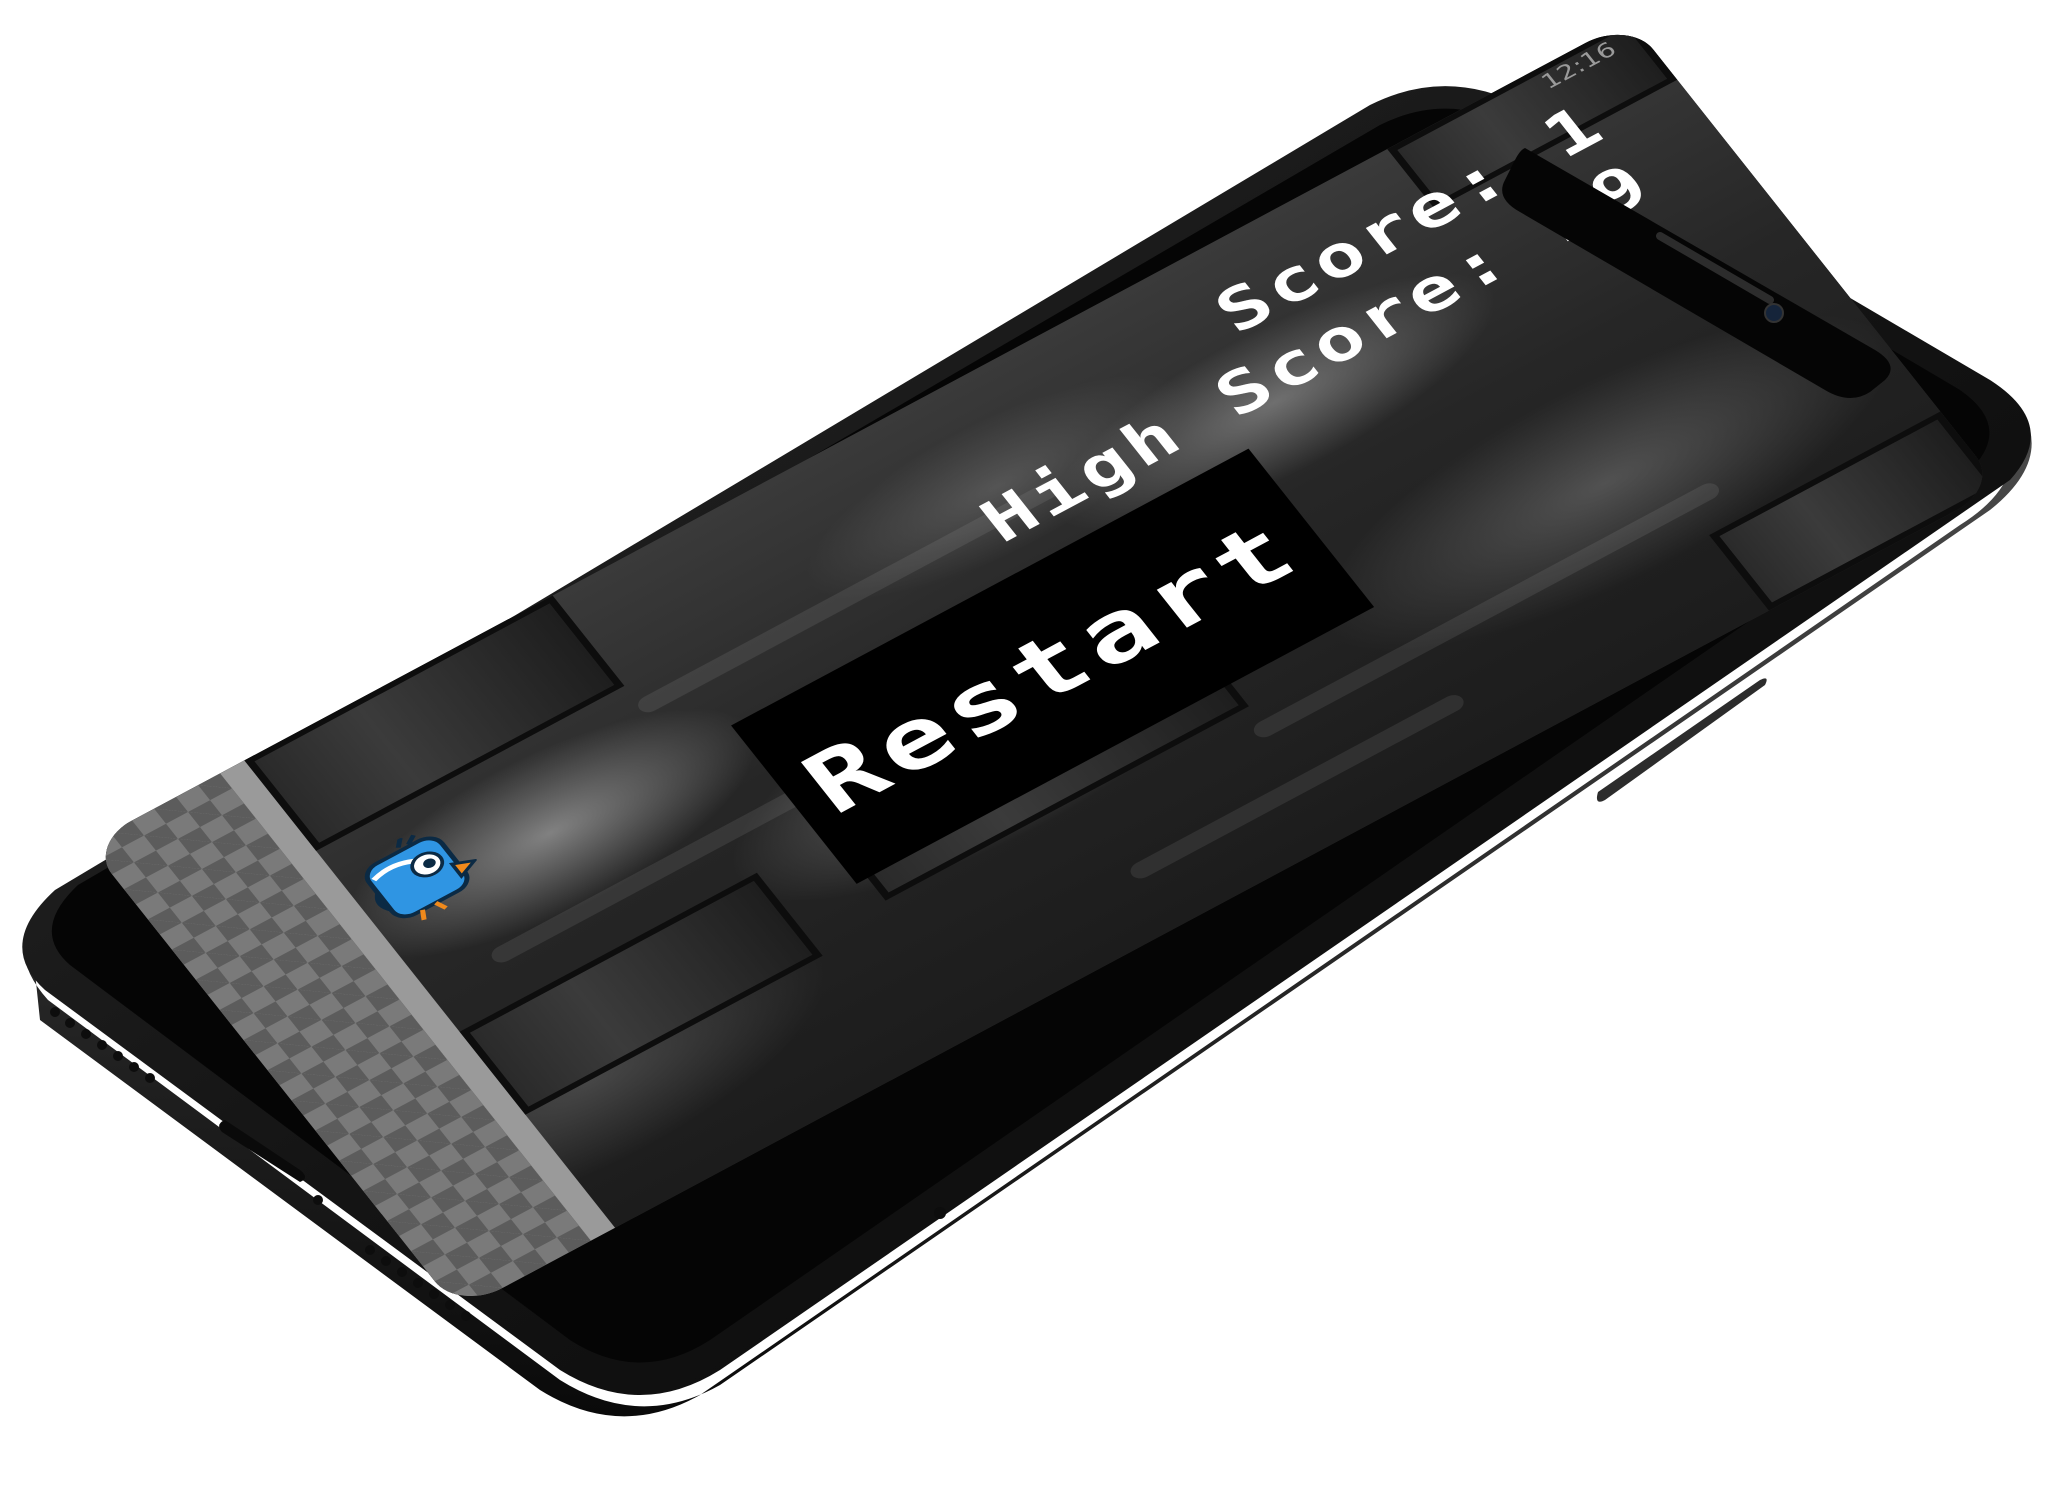 The width and height of the screenshot is (2048, 1500). Describe the element at coordinates (1774, 313) in the screenshot. I see `front-camera` at that location.